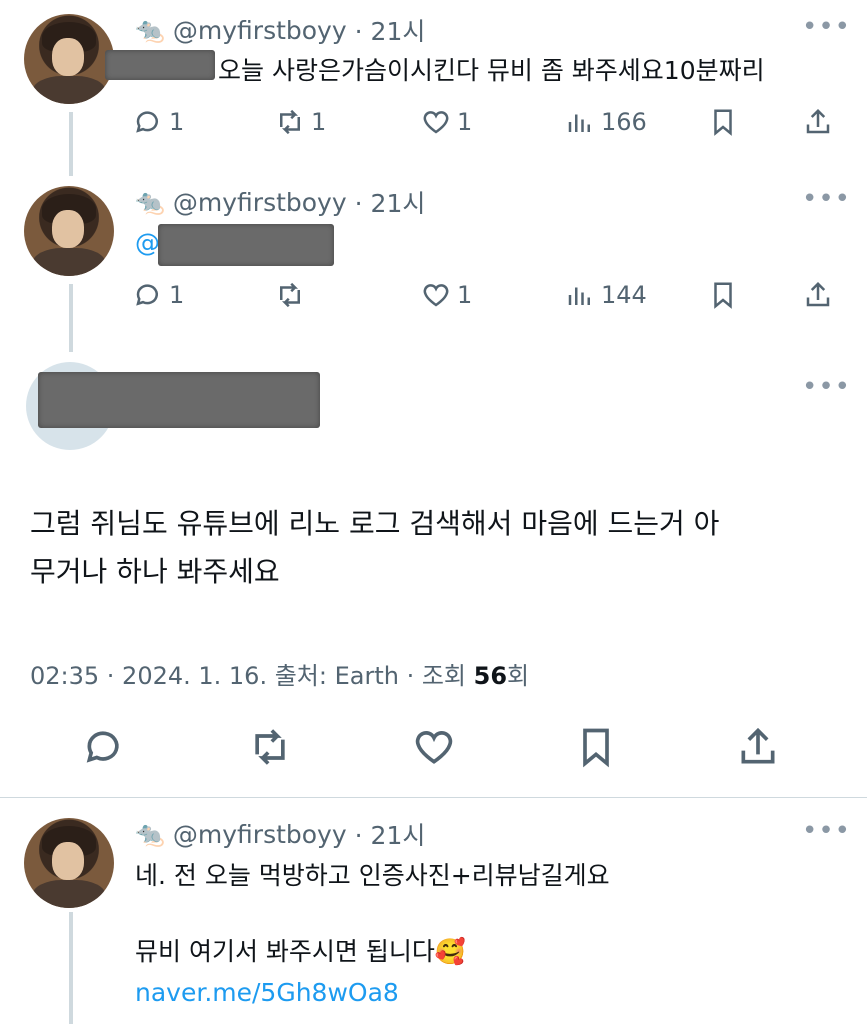  What do you see at coordinates (491, 70) in the screenshot?
I see `tweet-text: 오늘 사랑은가슴이시킨다 뮤비 좀 봐주세요10분짜리` at bounding box center [491, 70].